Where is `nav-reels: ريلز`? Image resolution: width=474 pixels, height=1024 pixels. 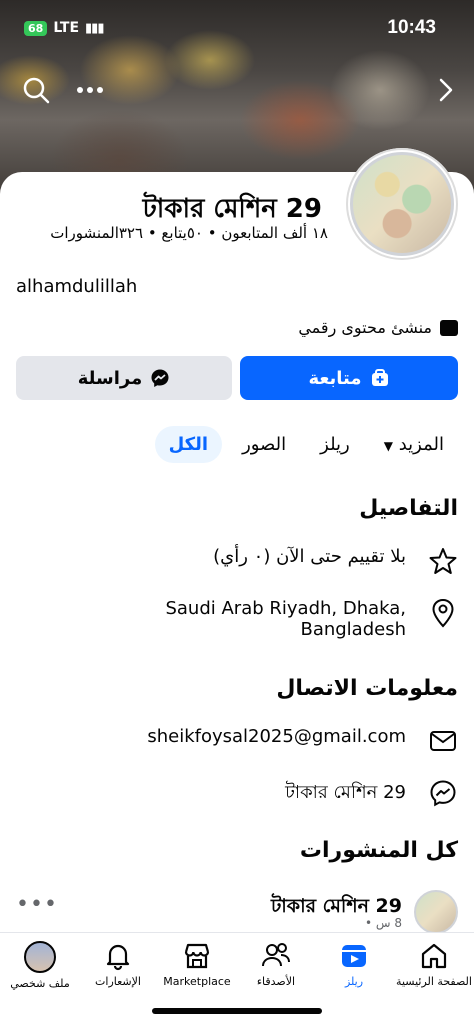
nav-reels: ريلز is located at coordinates (354, 964).